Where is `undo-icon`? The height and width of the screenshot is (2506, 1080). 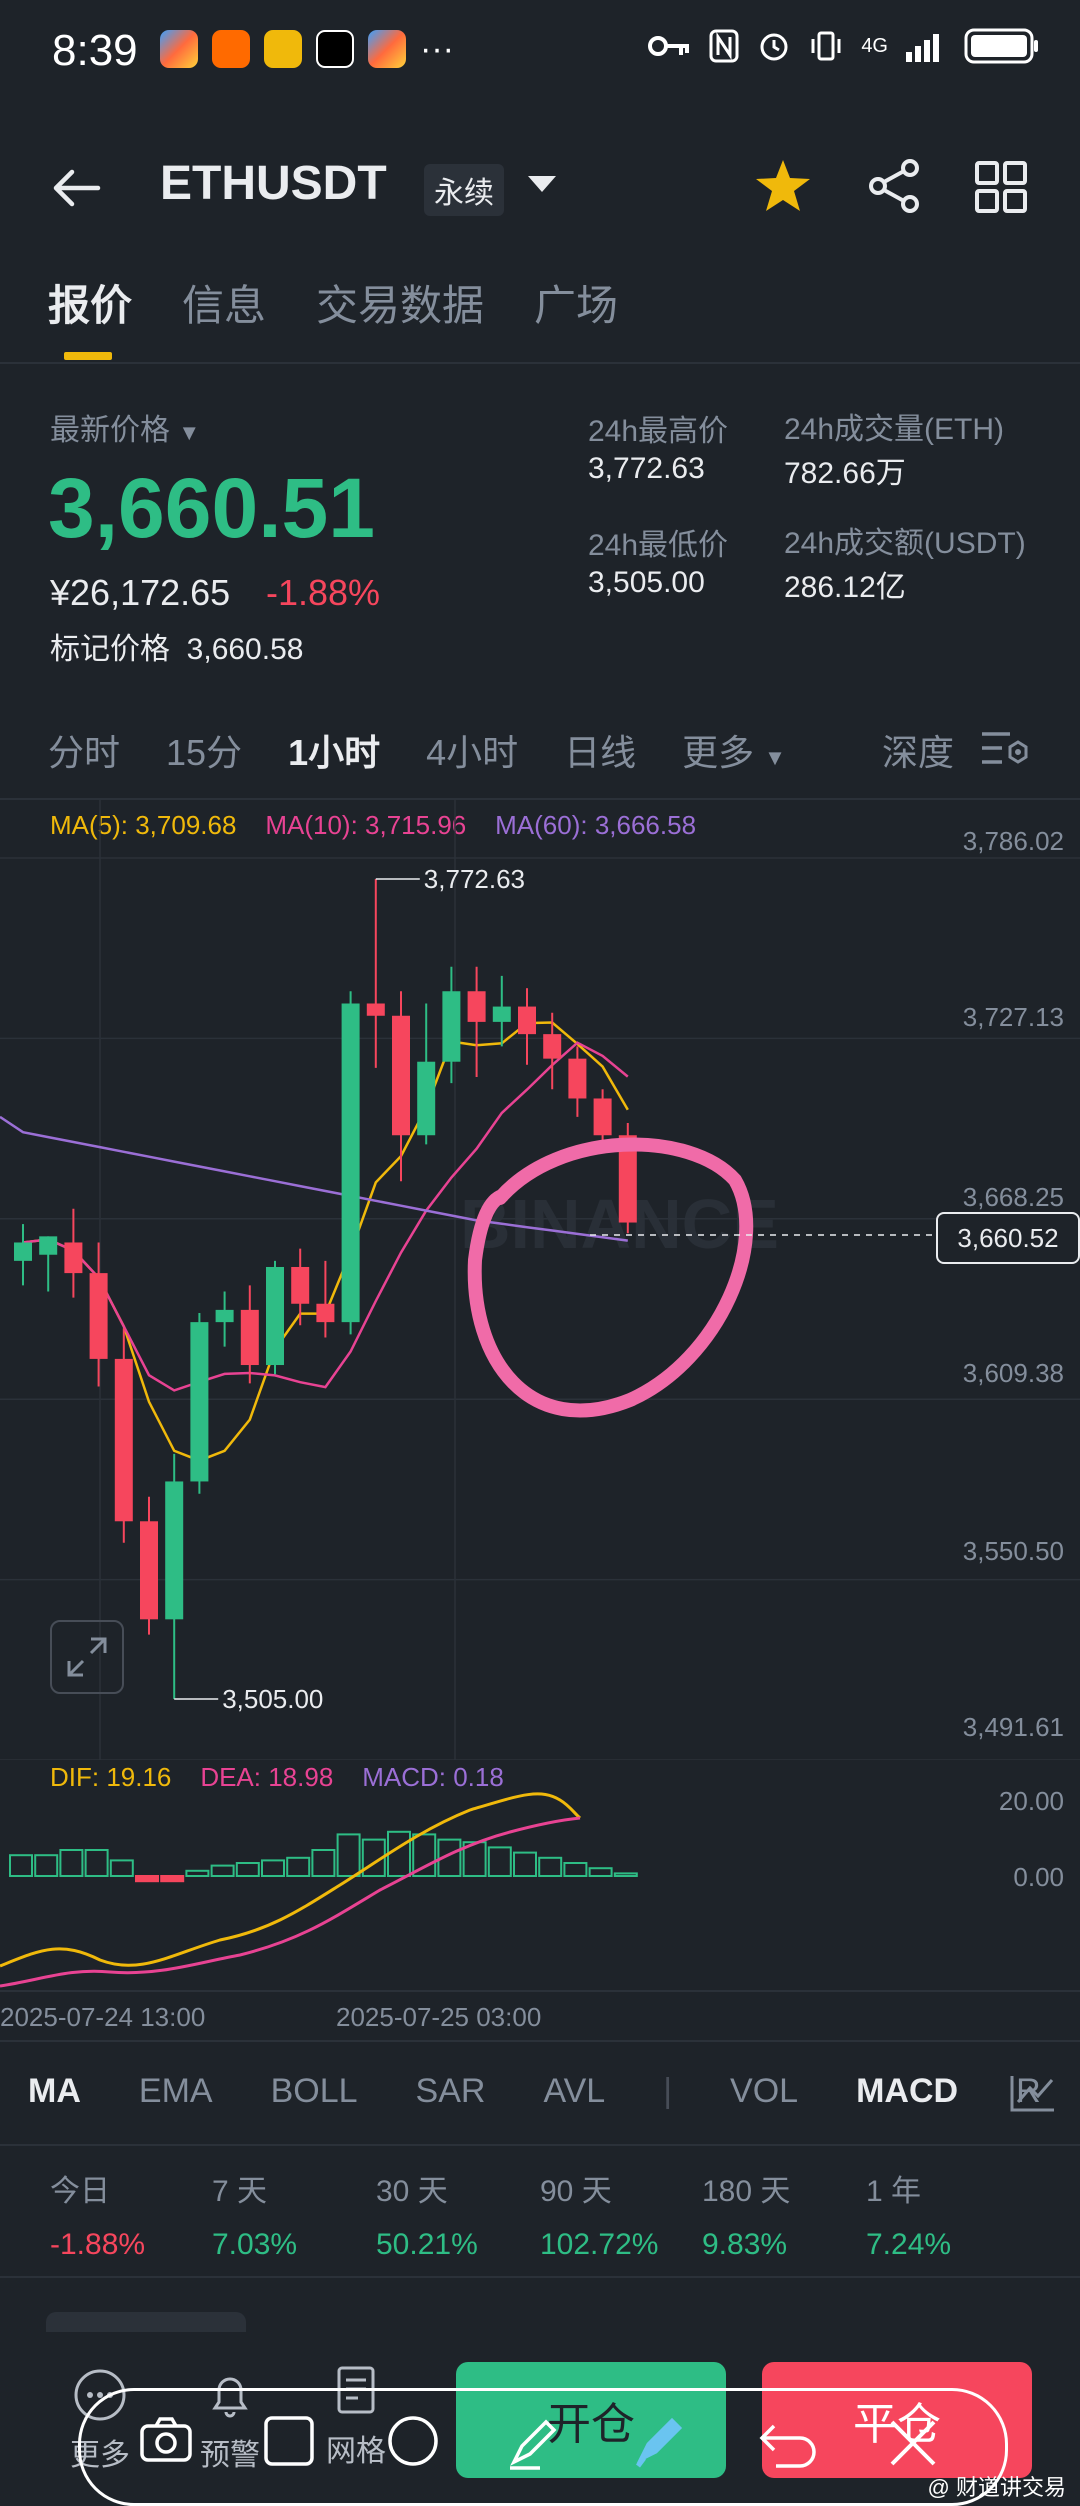 undo-icon is located at coordinates (788, 2443).